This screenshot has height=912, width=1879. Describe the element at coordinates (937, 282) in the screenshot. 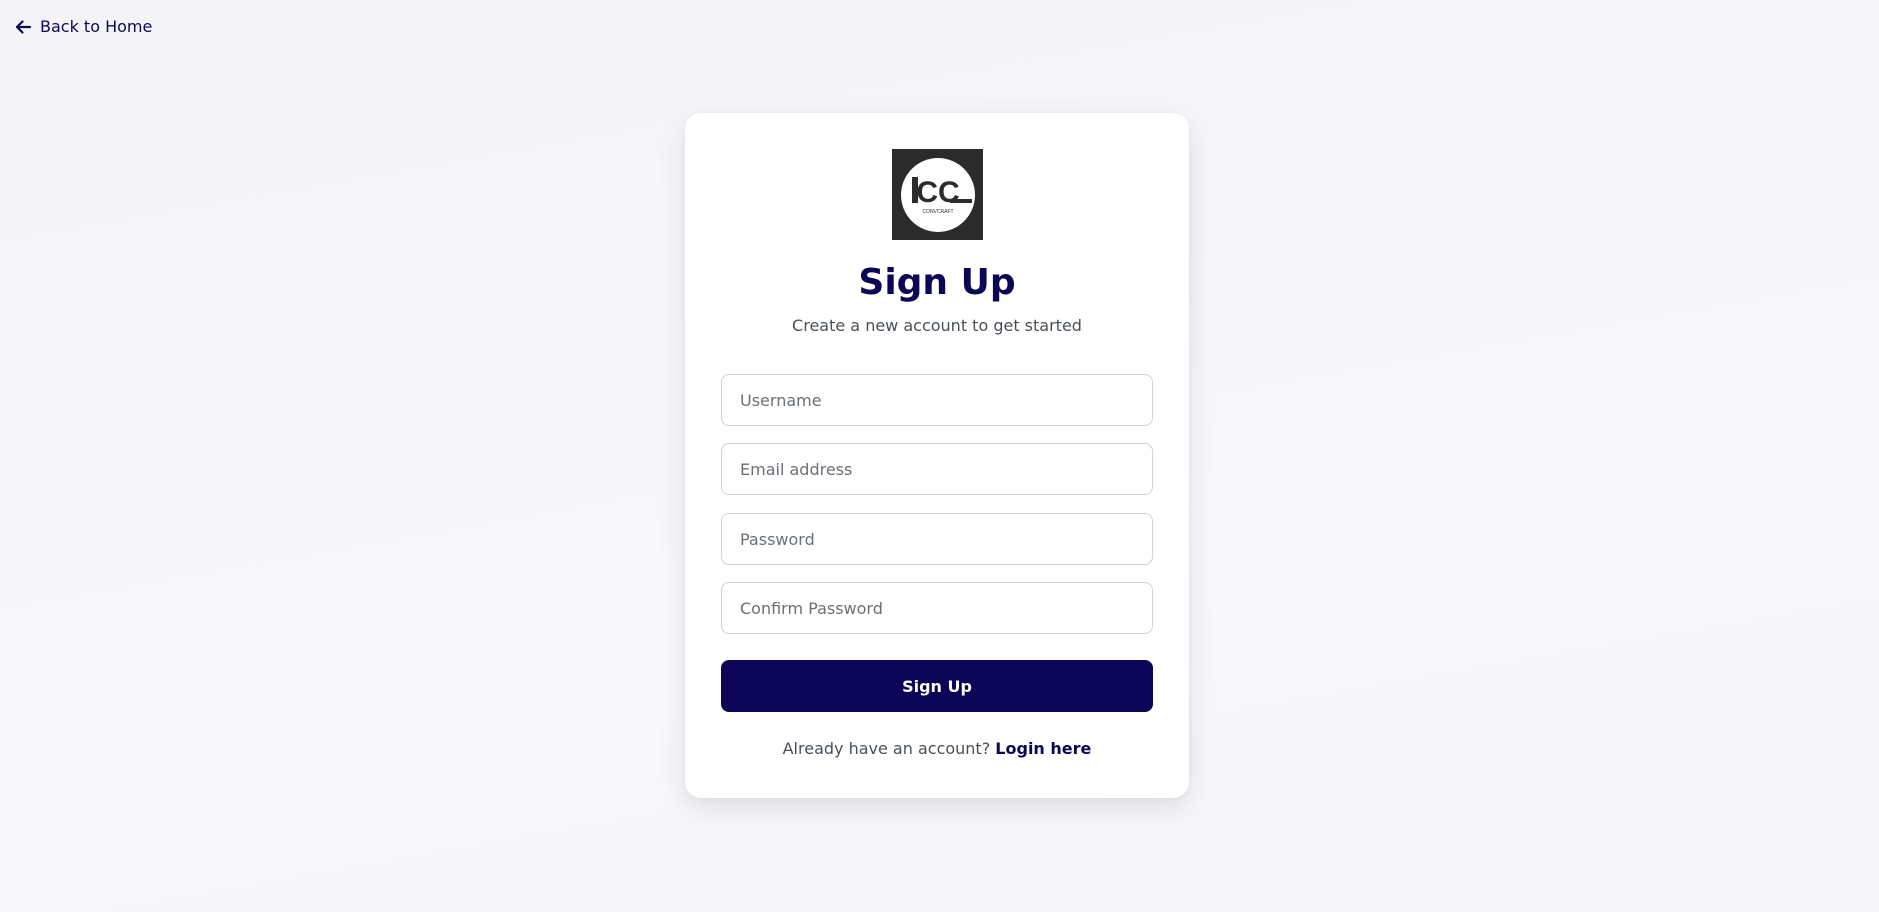

I see `page-title: Sign Up` at that location.